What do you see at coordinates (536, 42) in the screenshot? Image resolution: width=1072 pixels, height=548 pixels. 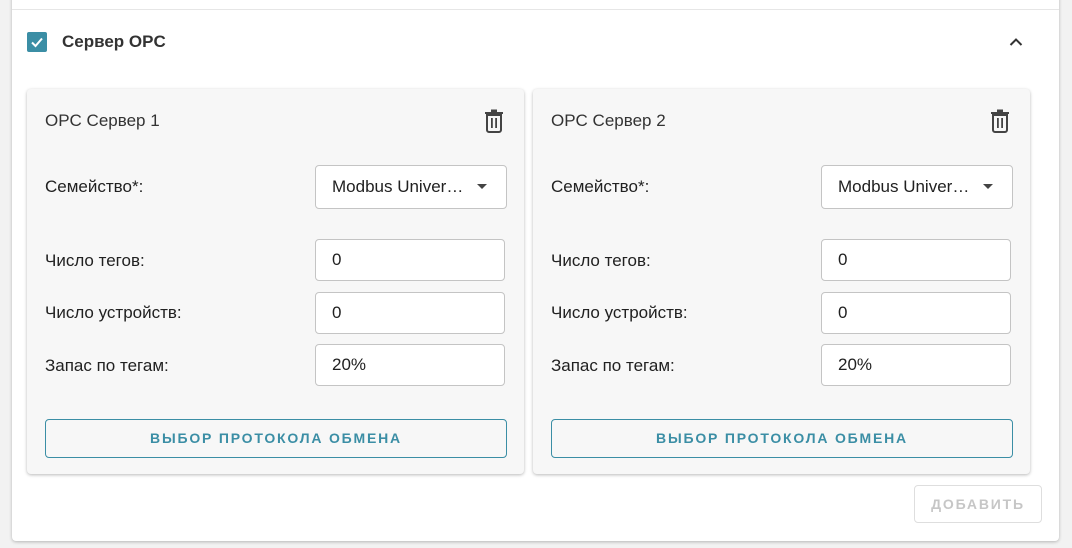 I see `section-header: Сервер OPC` at bounding box center [536, 42].